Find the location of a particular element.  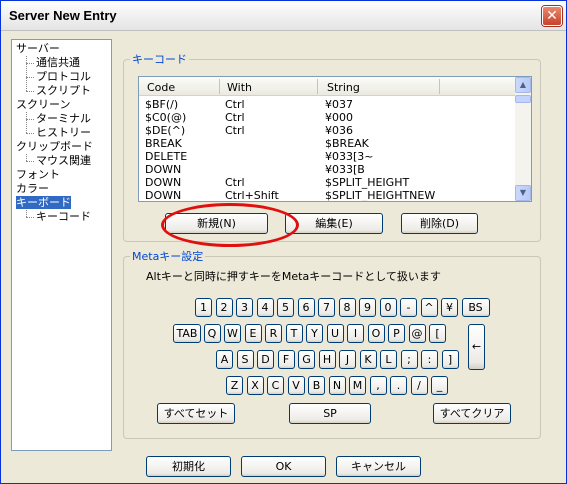

meta-key: O is located at coordinates (376, 333).